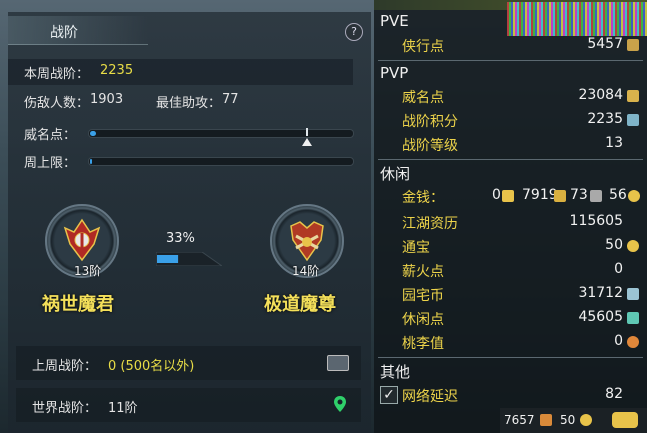  What do you see at coordinates (394, 21) in the screenshot?
I see `pve-title: PVE` at bounding box center [394, 21].